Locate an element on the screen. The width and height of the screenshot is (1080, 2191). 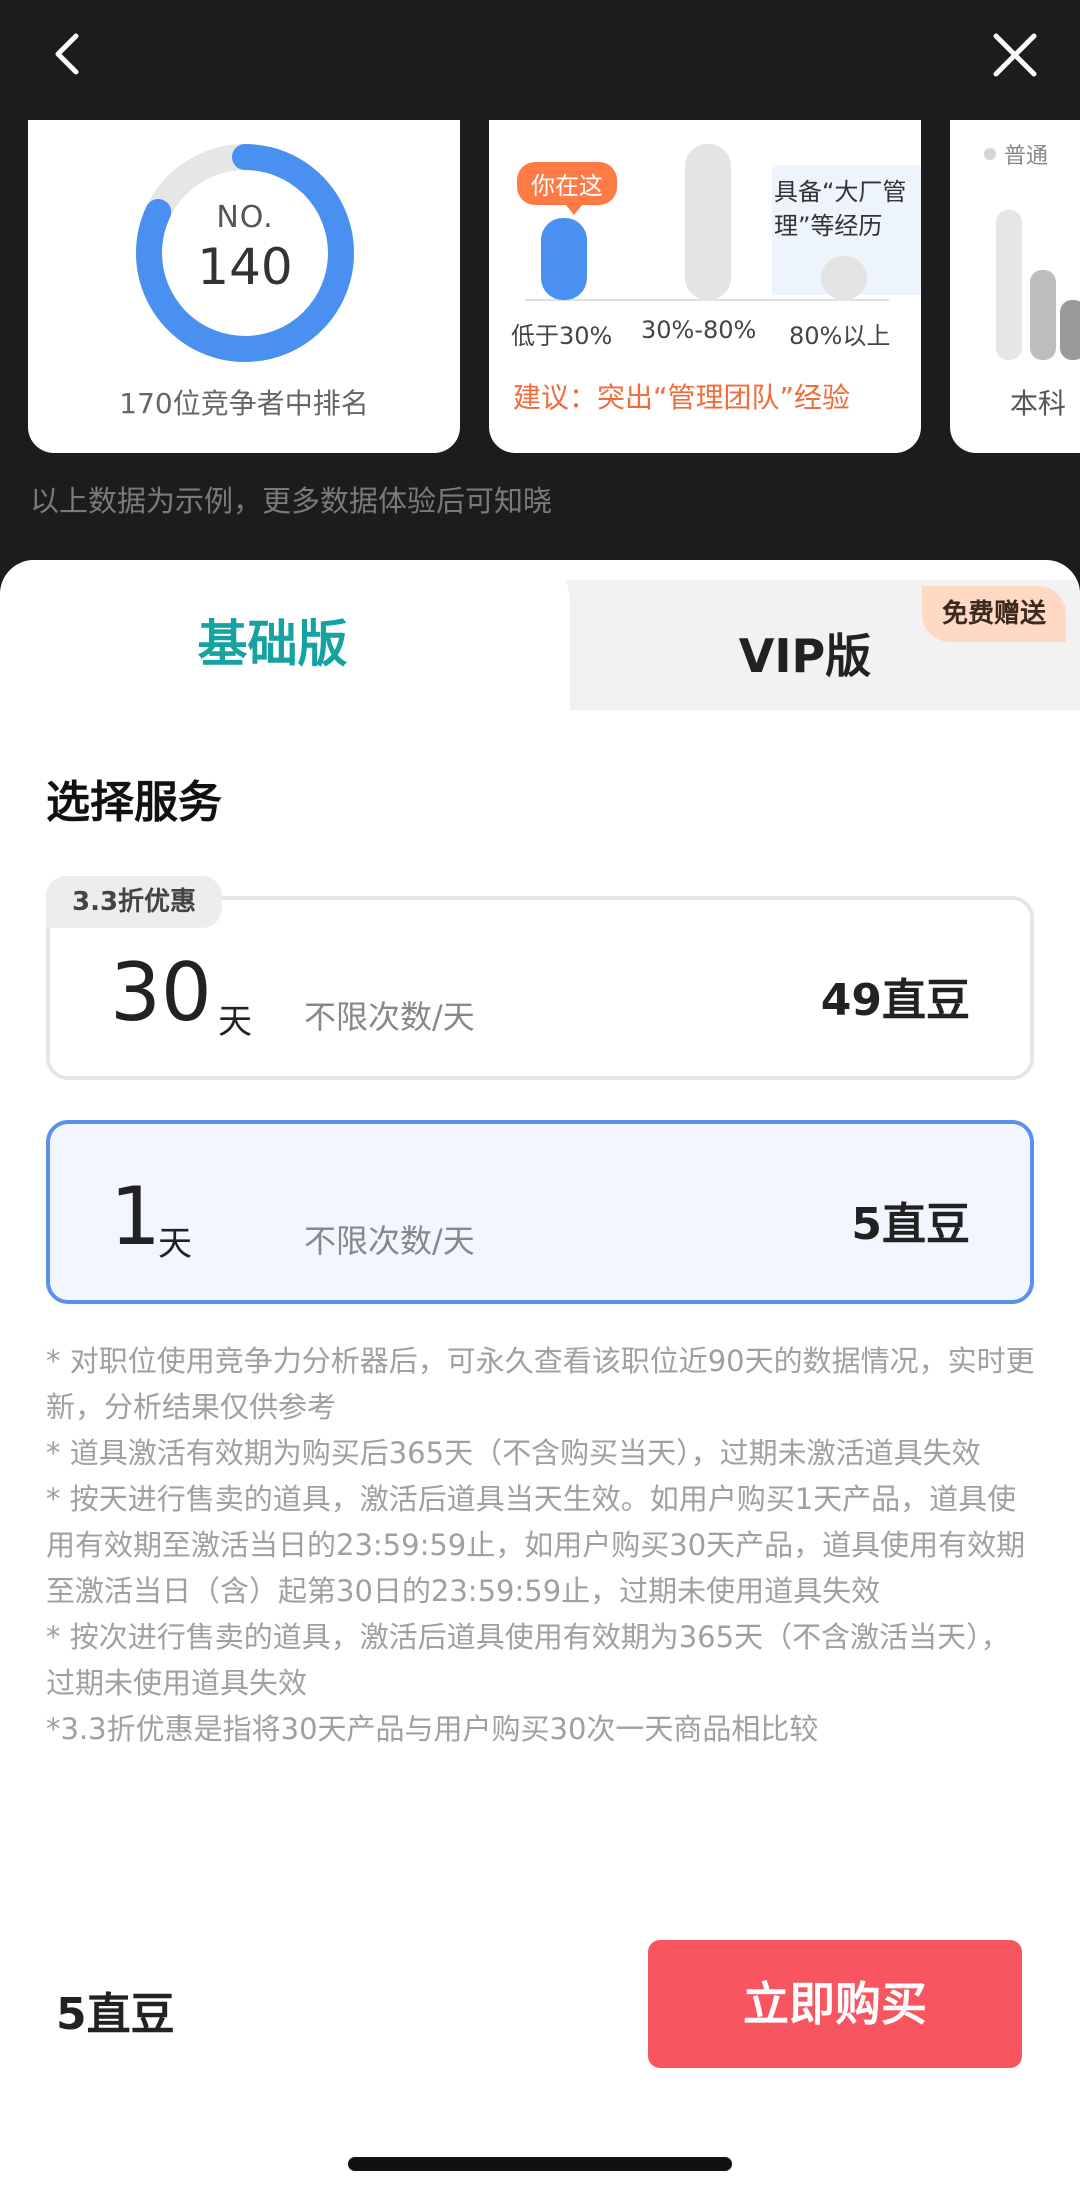
free-gift-badge: 免费赠送 is located at coordinates (994, 614).